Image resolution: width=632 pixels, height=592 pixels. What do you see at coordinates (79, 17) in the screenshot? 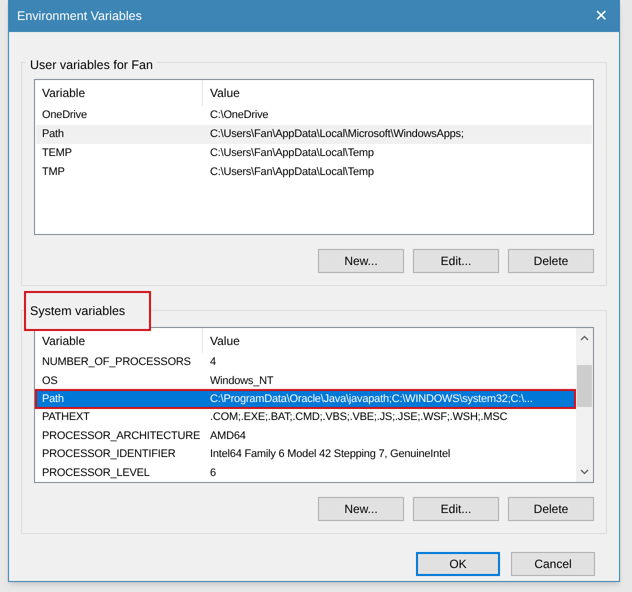
I see `window-title: Environment Variables` at bounding box center [79, 17].